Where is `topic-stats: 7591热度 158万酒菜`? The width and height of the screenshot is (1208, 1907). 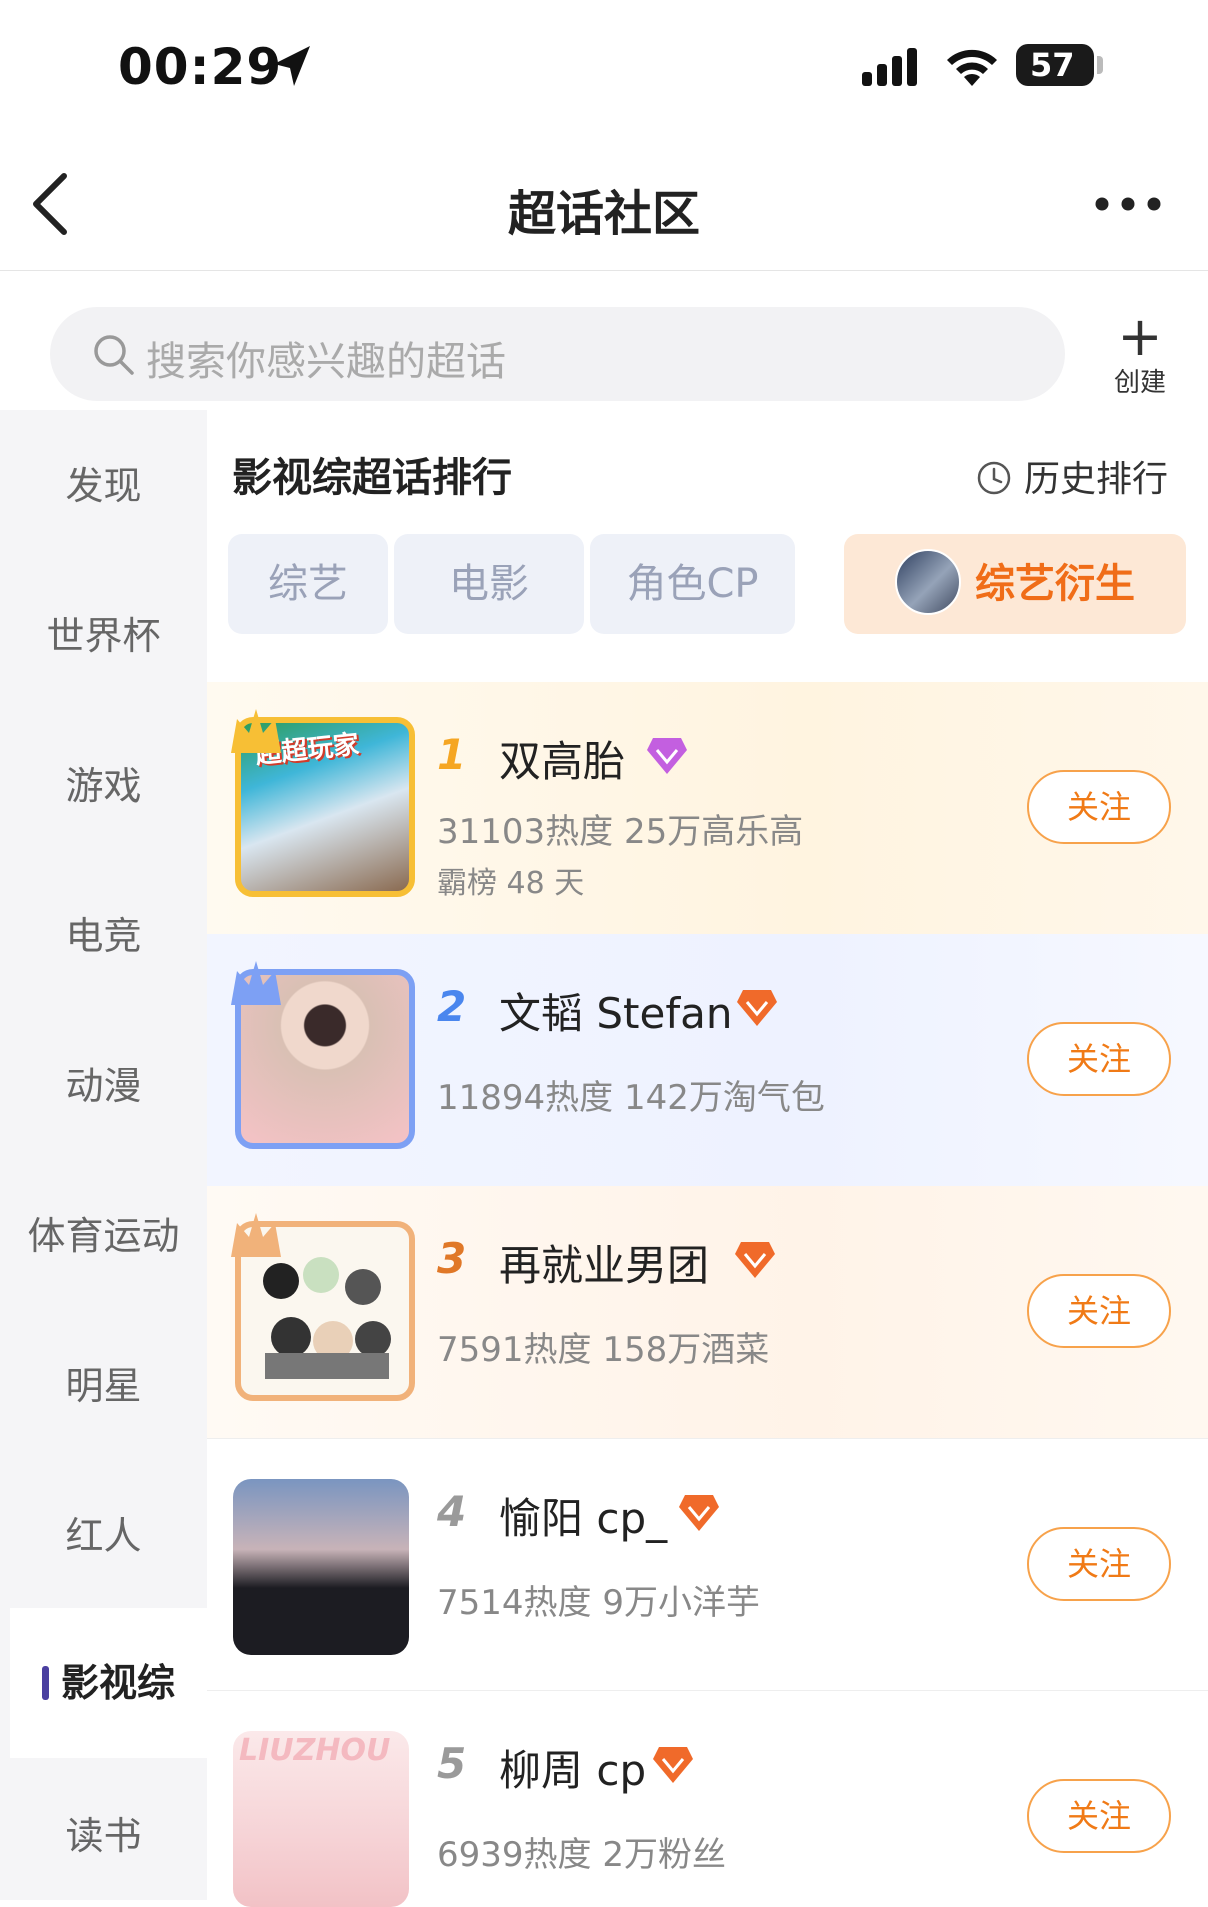 topic-stats: 7591热度 158万酒菜 is located at coordinates (603, 1350).